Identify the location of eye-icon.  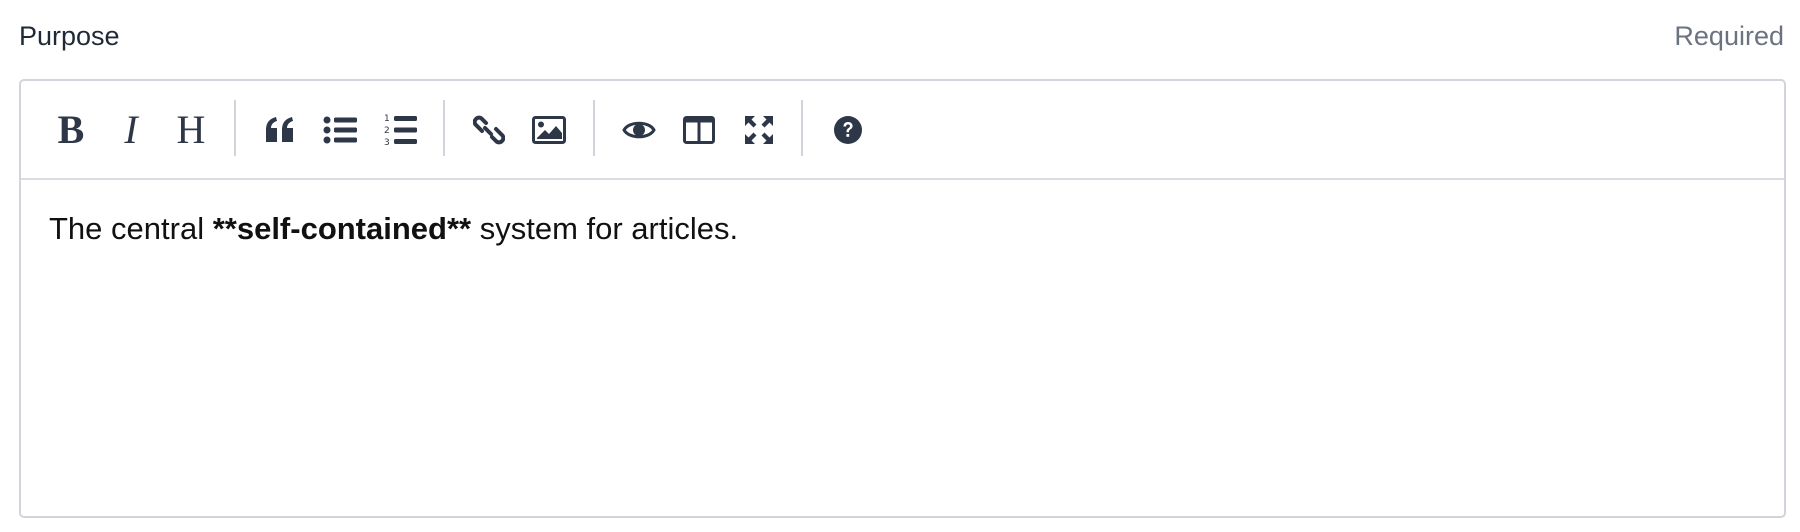
(639, 130).